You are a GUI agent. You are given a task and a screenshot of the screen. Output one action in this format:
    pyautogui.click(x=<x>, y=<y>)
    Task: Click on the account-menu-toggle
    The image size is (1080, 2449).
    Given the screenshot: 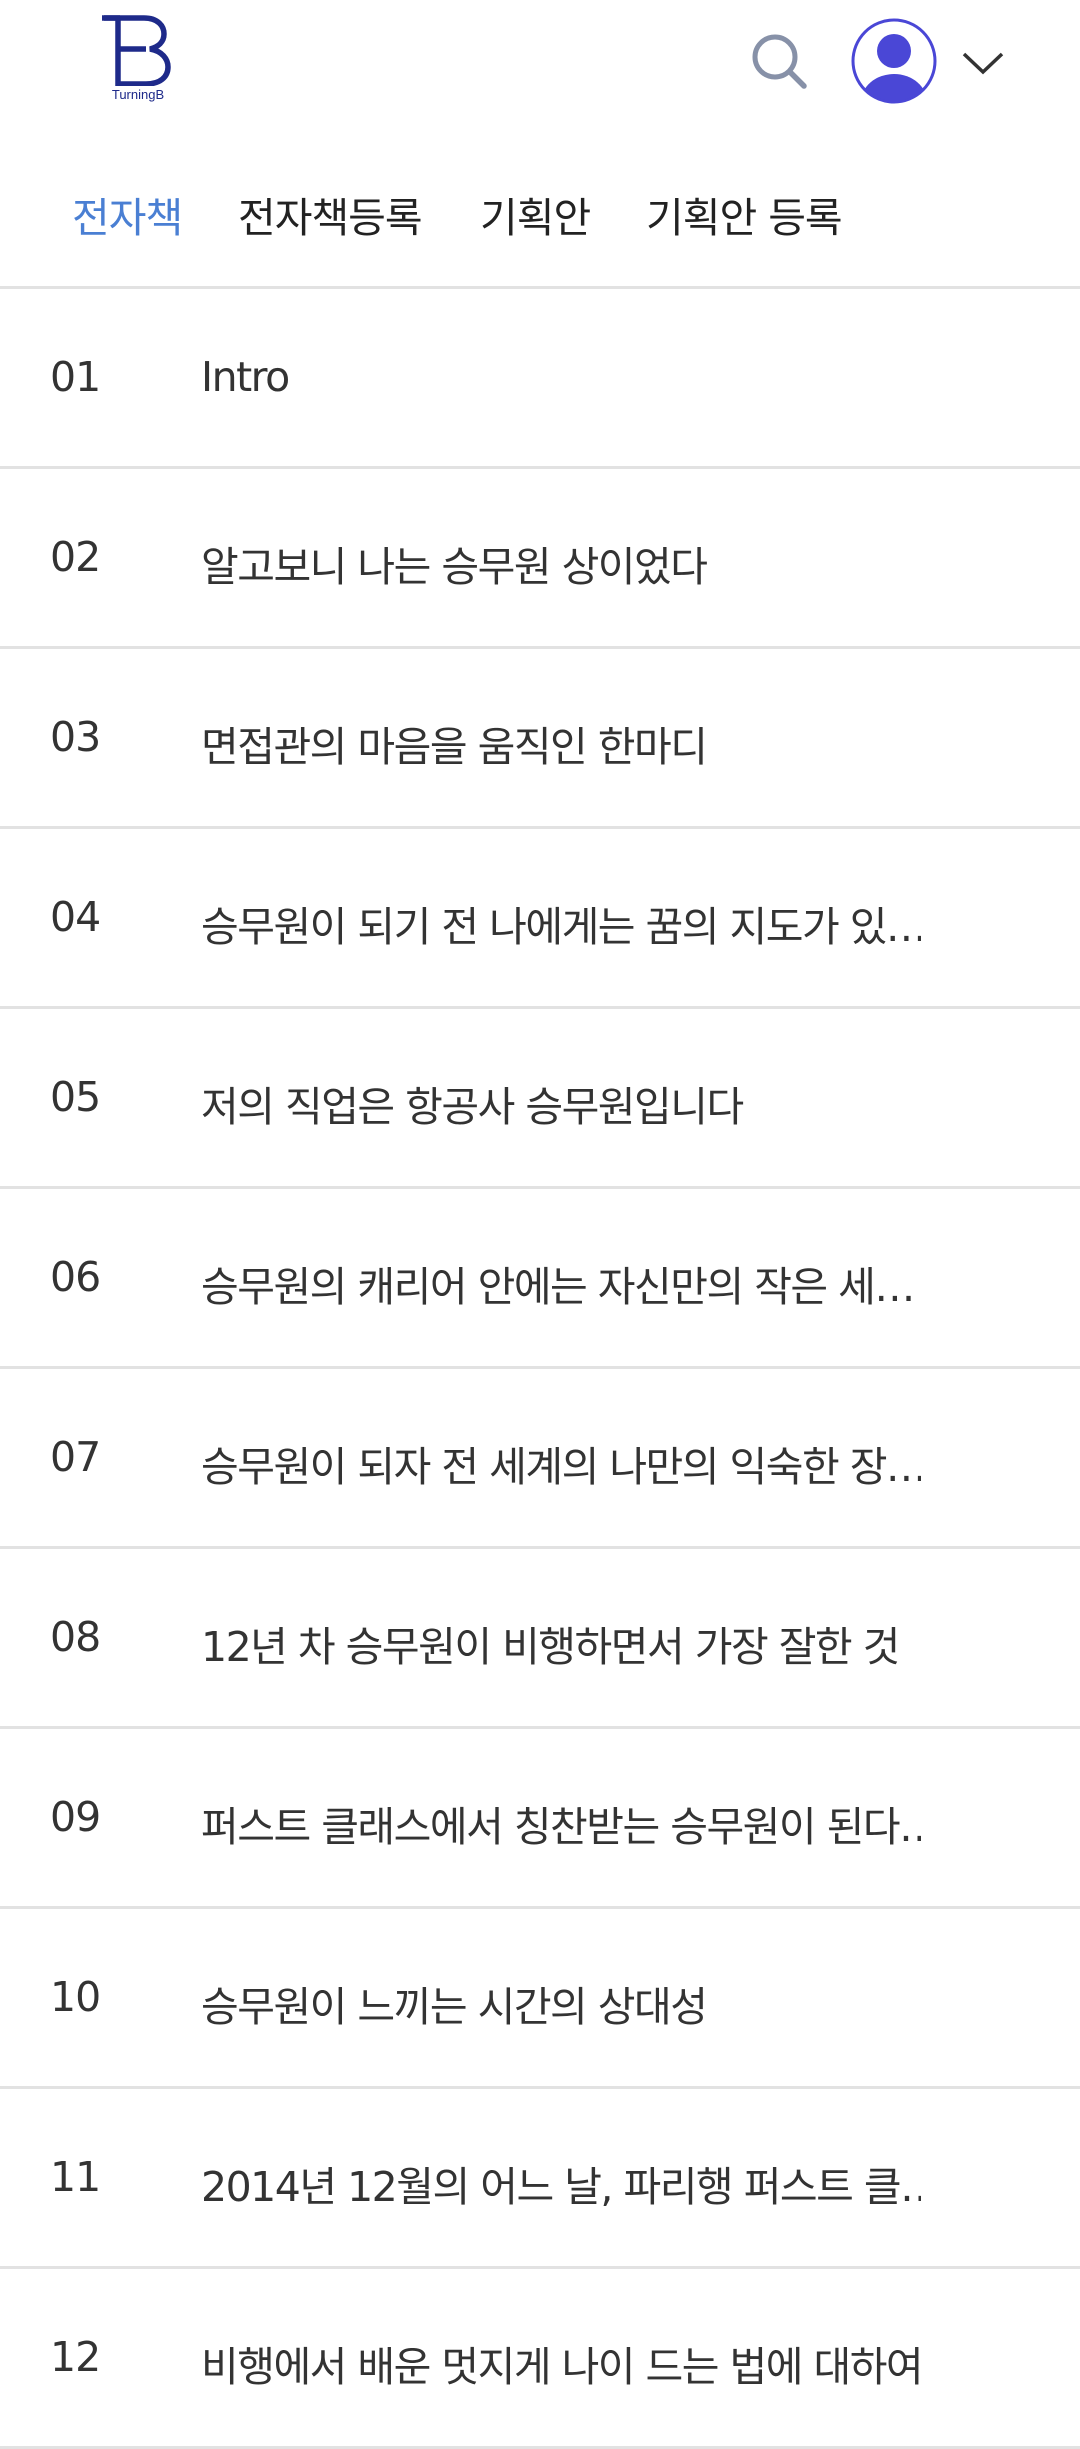 What is the action you would take?
    pyautogui.click(x=983, y=63)
    